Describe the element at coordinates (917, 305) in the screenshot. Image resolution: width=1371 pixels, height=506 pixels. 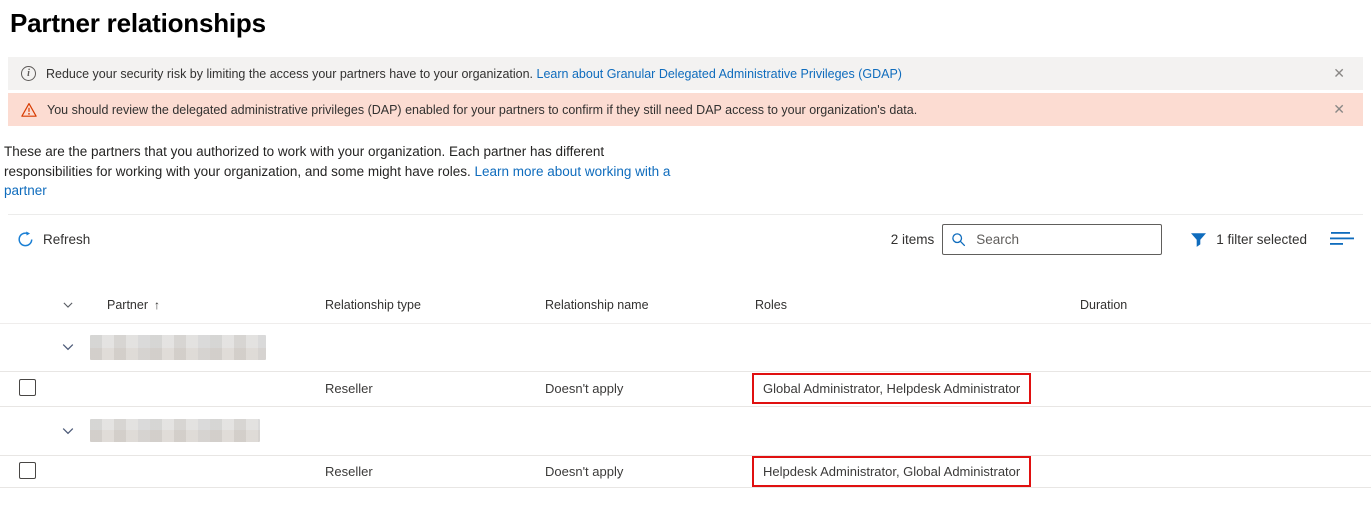
I see `column-header-roles: Roles` at that location.